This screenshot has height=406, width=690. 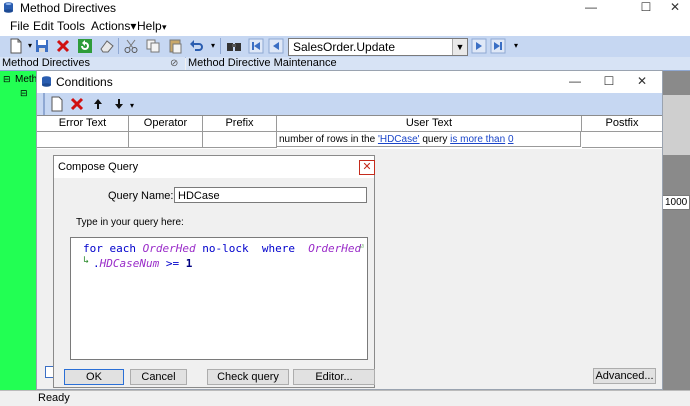 I want to click on line-wrap-icon: ⏎, so click(x=361, y=246).